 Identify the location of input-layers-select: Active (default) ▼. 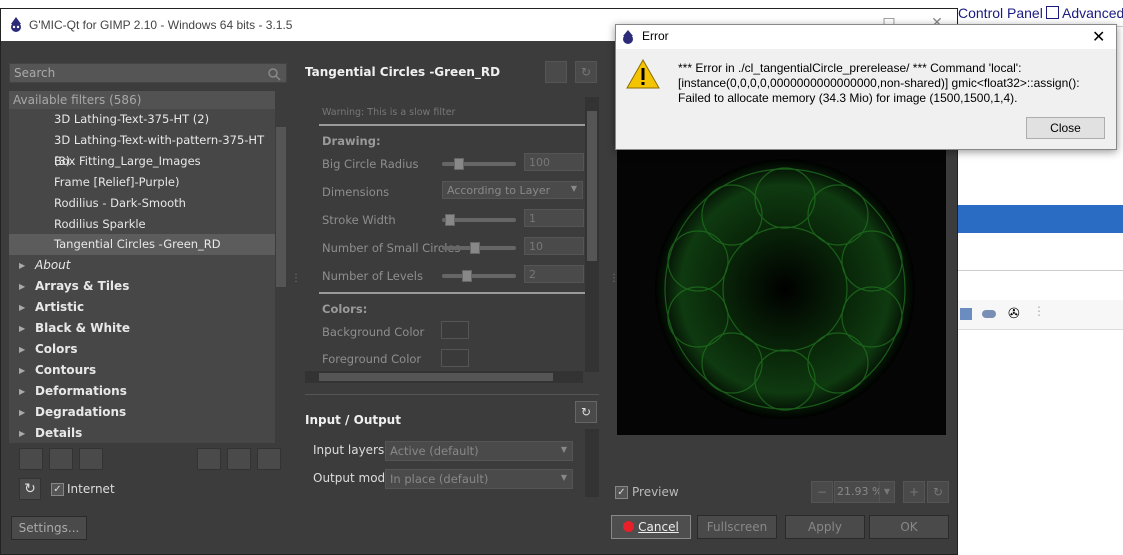
(479, 451).